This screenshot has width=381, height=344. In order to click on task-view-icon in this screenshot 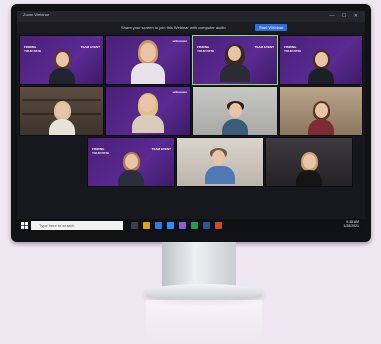, I will do `click(134, 225)`.